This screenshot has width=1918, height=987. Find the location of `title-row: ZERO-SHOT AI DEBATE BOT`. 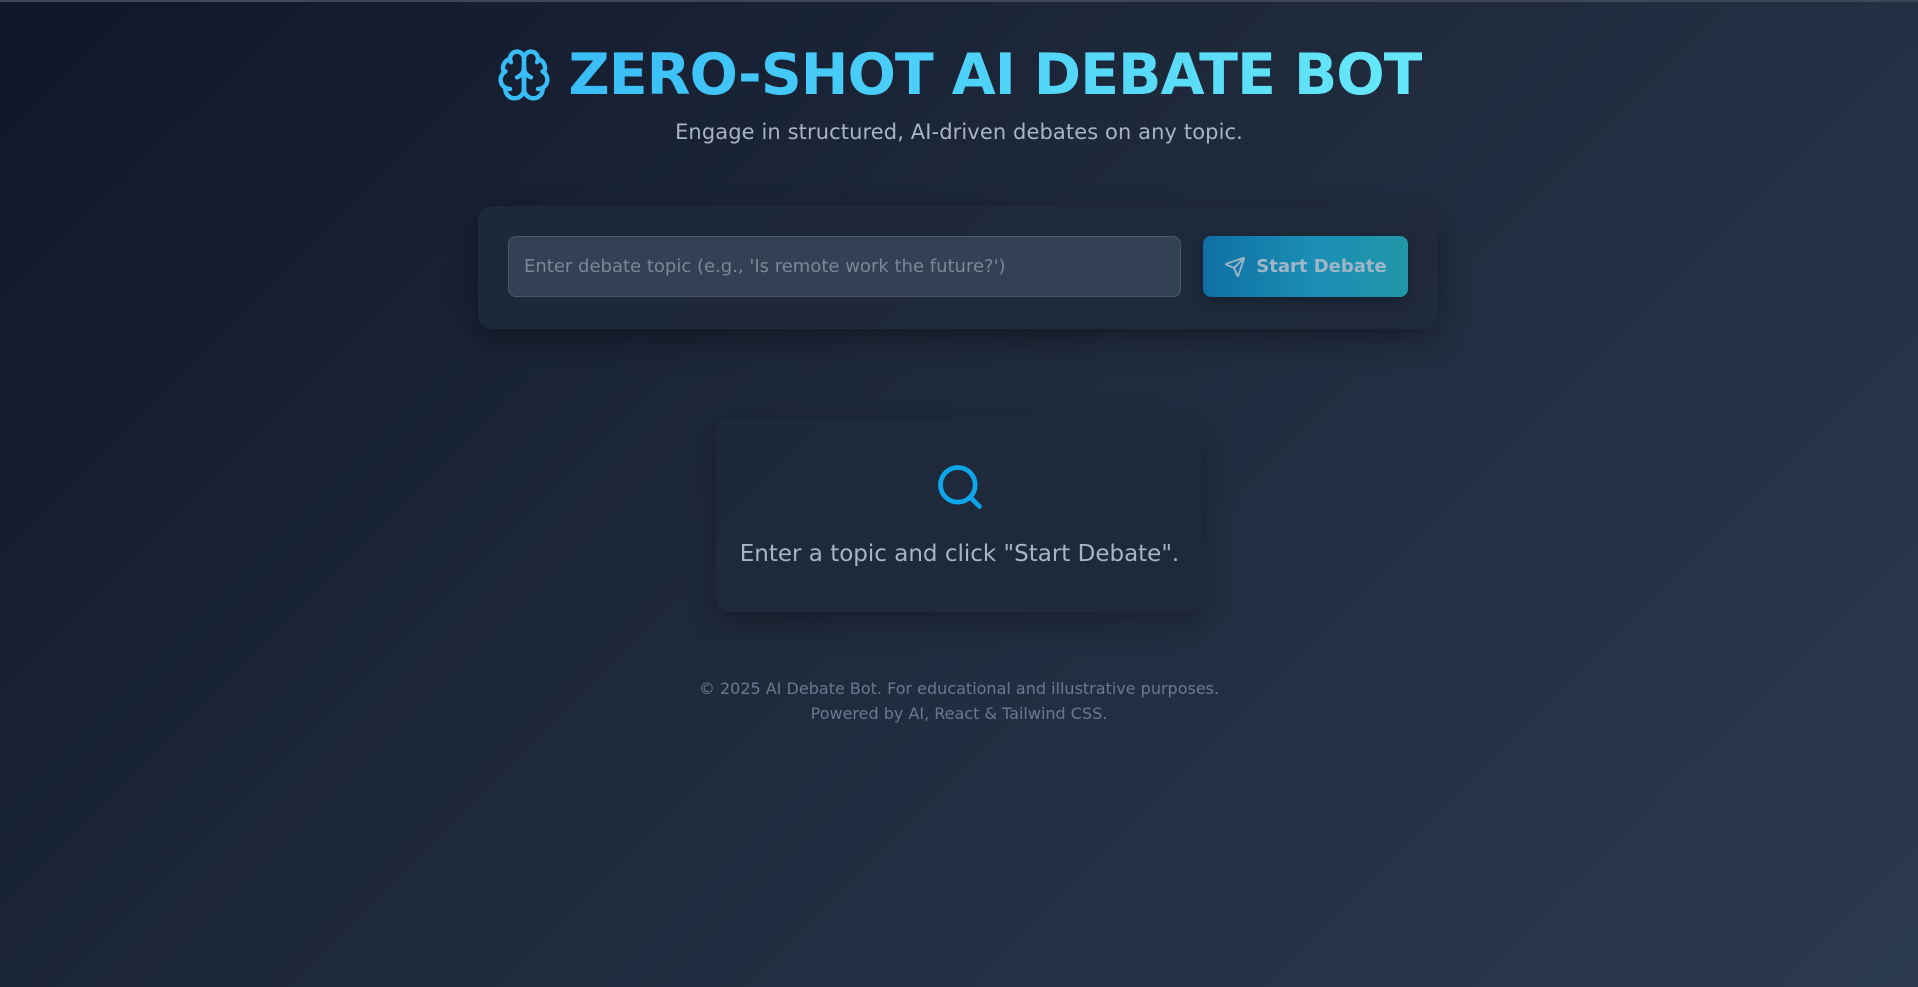

title-row: ZERO-SHOT AI DEBATE BOT is located at coordinates (959, 75).